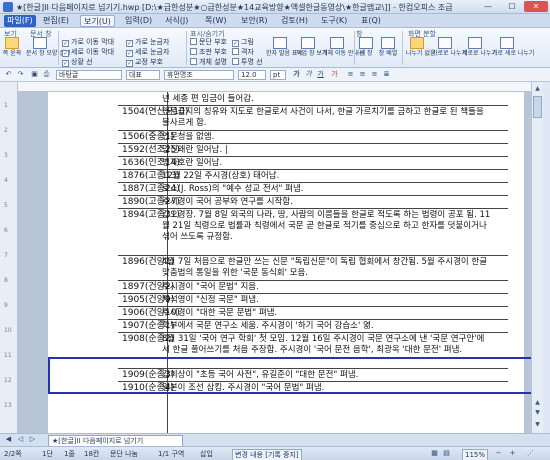 The height and width of the screenshot is (460, 550). What do you see at coordinates (374, 74) in the screenshot?
I see `align-right-icon: ≡` at bounding box center [374, 74].